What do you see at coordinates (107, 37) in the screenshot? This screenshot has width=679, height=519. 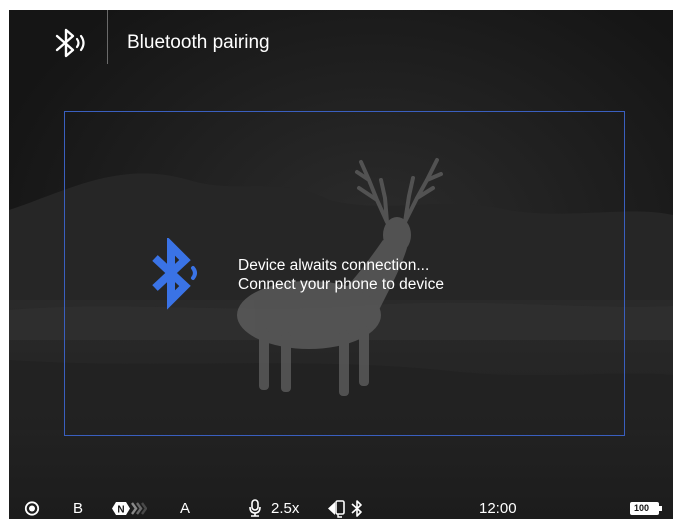 I see `header-divider` at bounding box center [107, 37].